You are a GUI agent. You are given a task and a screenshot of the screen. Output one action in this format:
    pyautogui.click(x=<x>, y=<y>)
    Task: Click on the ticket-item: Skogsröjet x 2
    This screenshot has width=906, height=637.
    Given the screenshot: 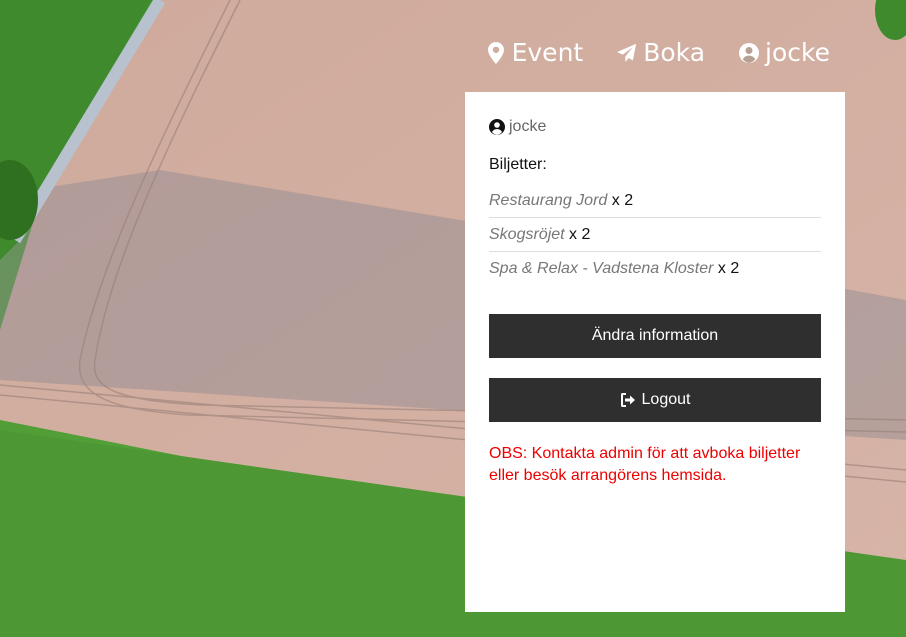 What is the action you would take?
    pyautogui.click(x=655, y=235)
    